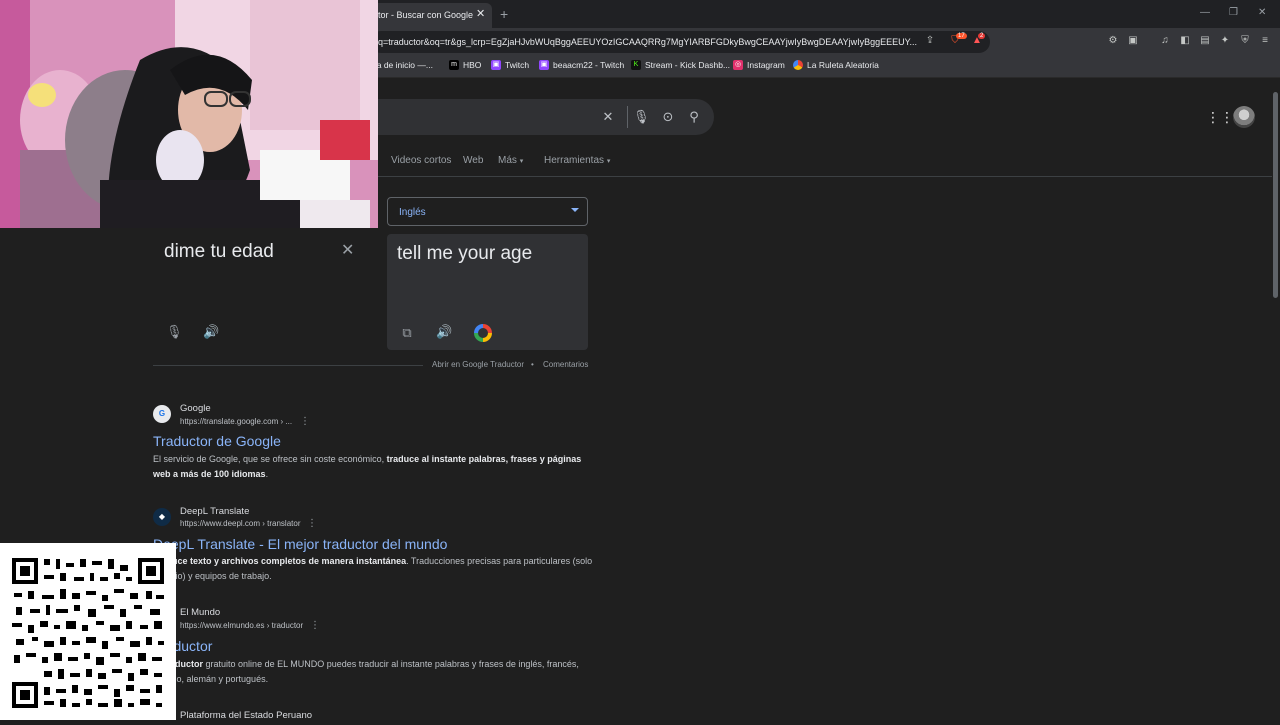  Describe the element at coordinates (246, 715) in the screenshot. I see `result-site: Plataforma del Estado Peruano` at that location.